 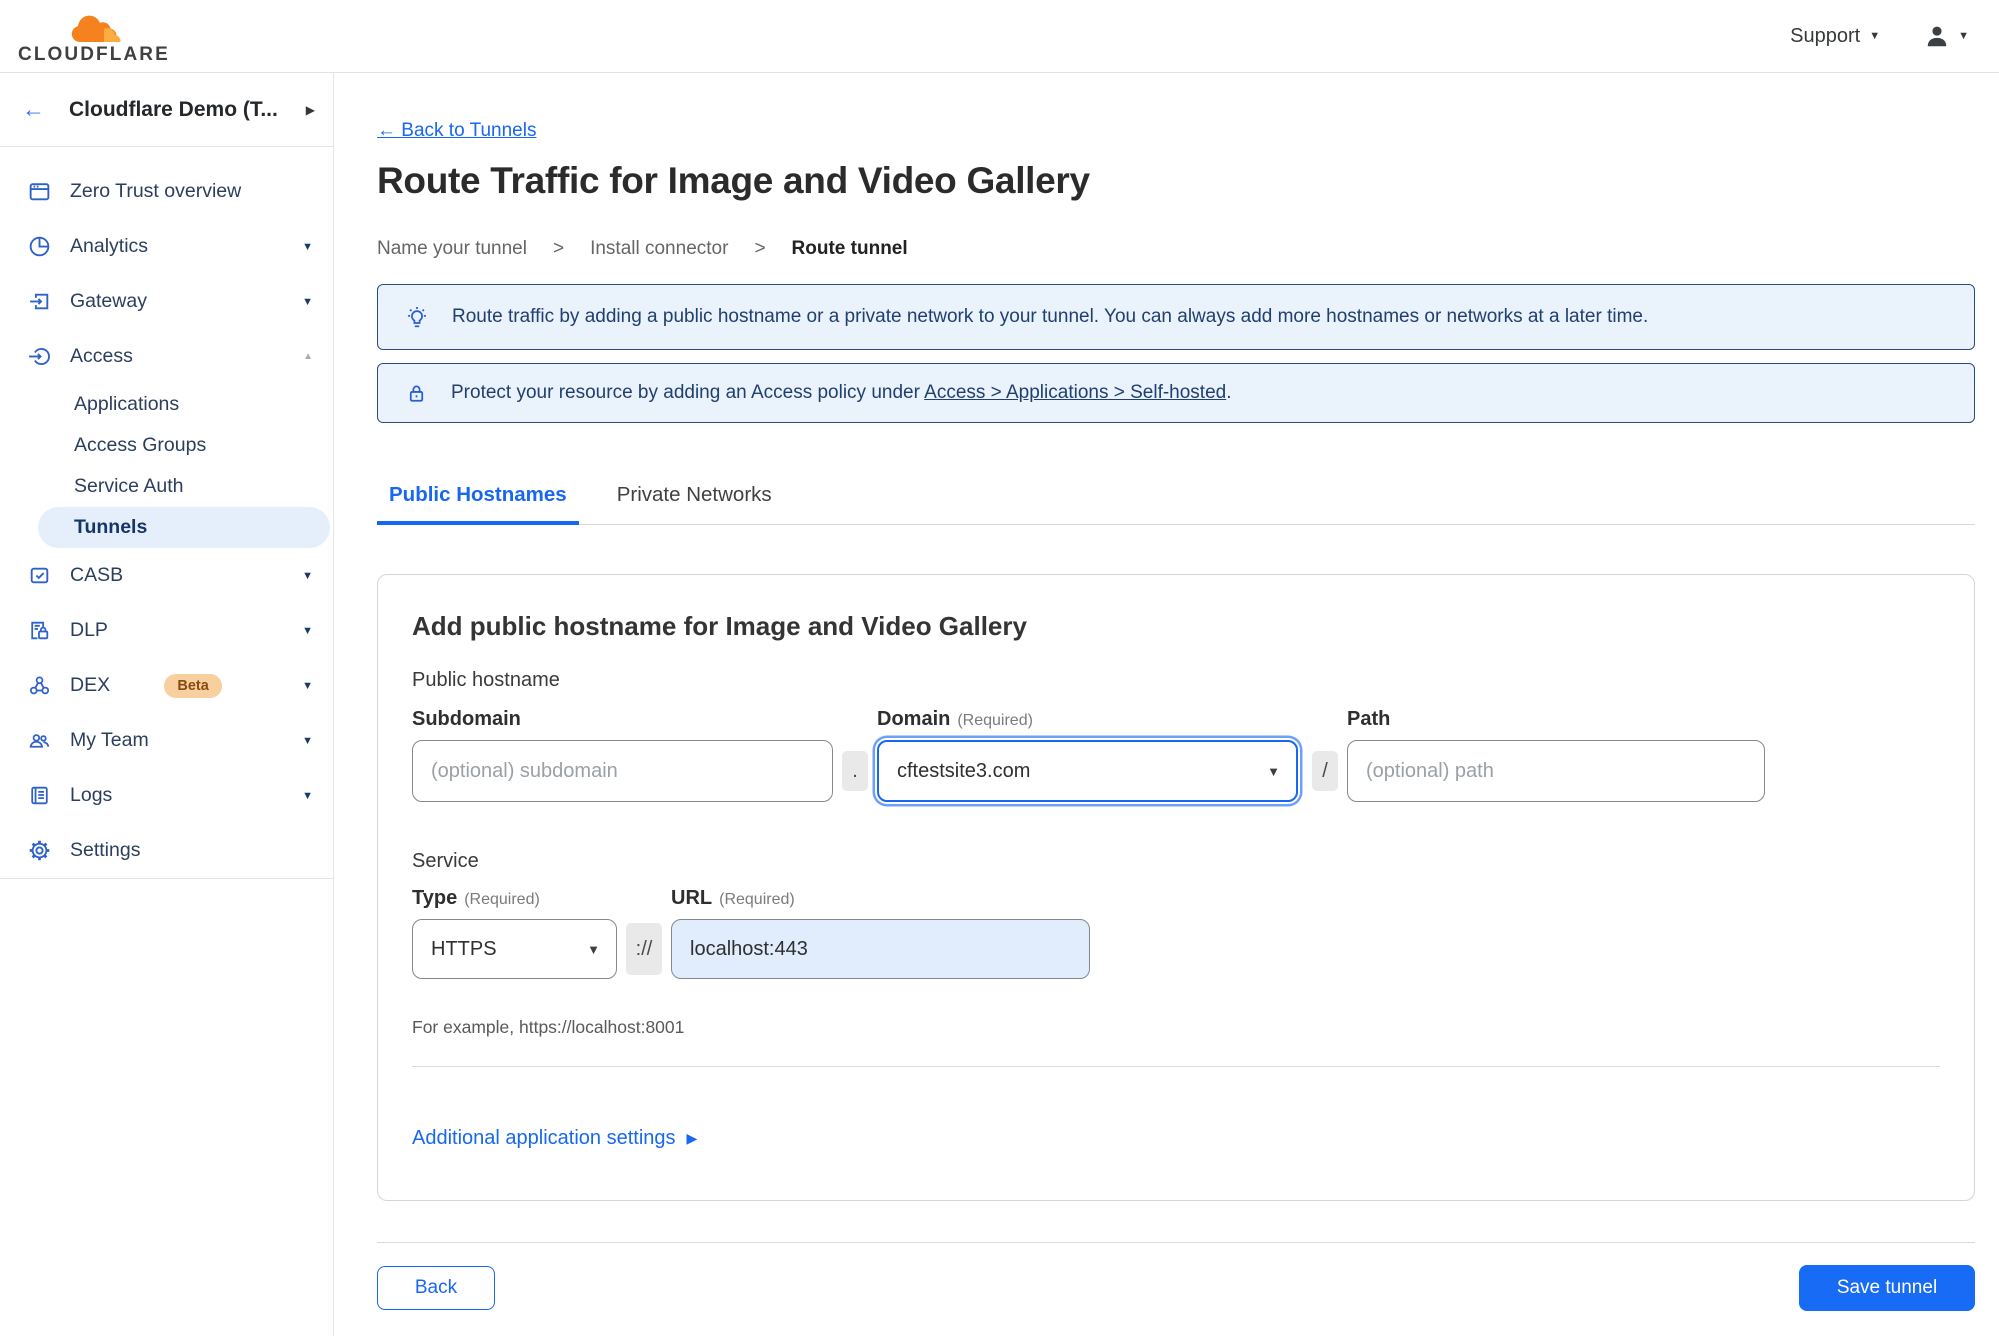 I want to click on sidebar-item-zero-trust-overview: Zero Trust overview, so click(x=166, y=191).